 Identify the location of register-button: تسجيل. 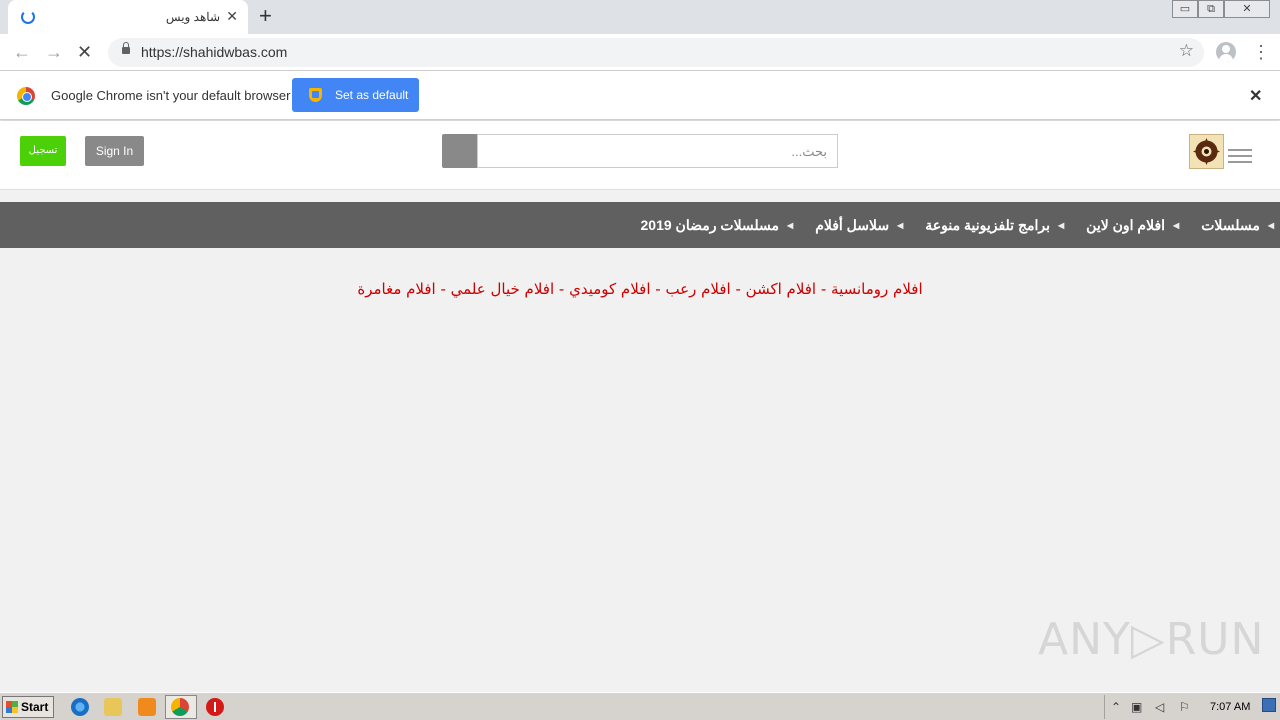
(43, 151).